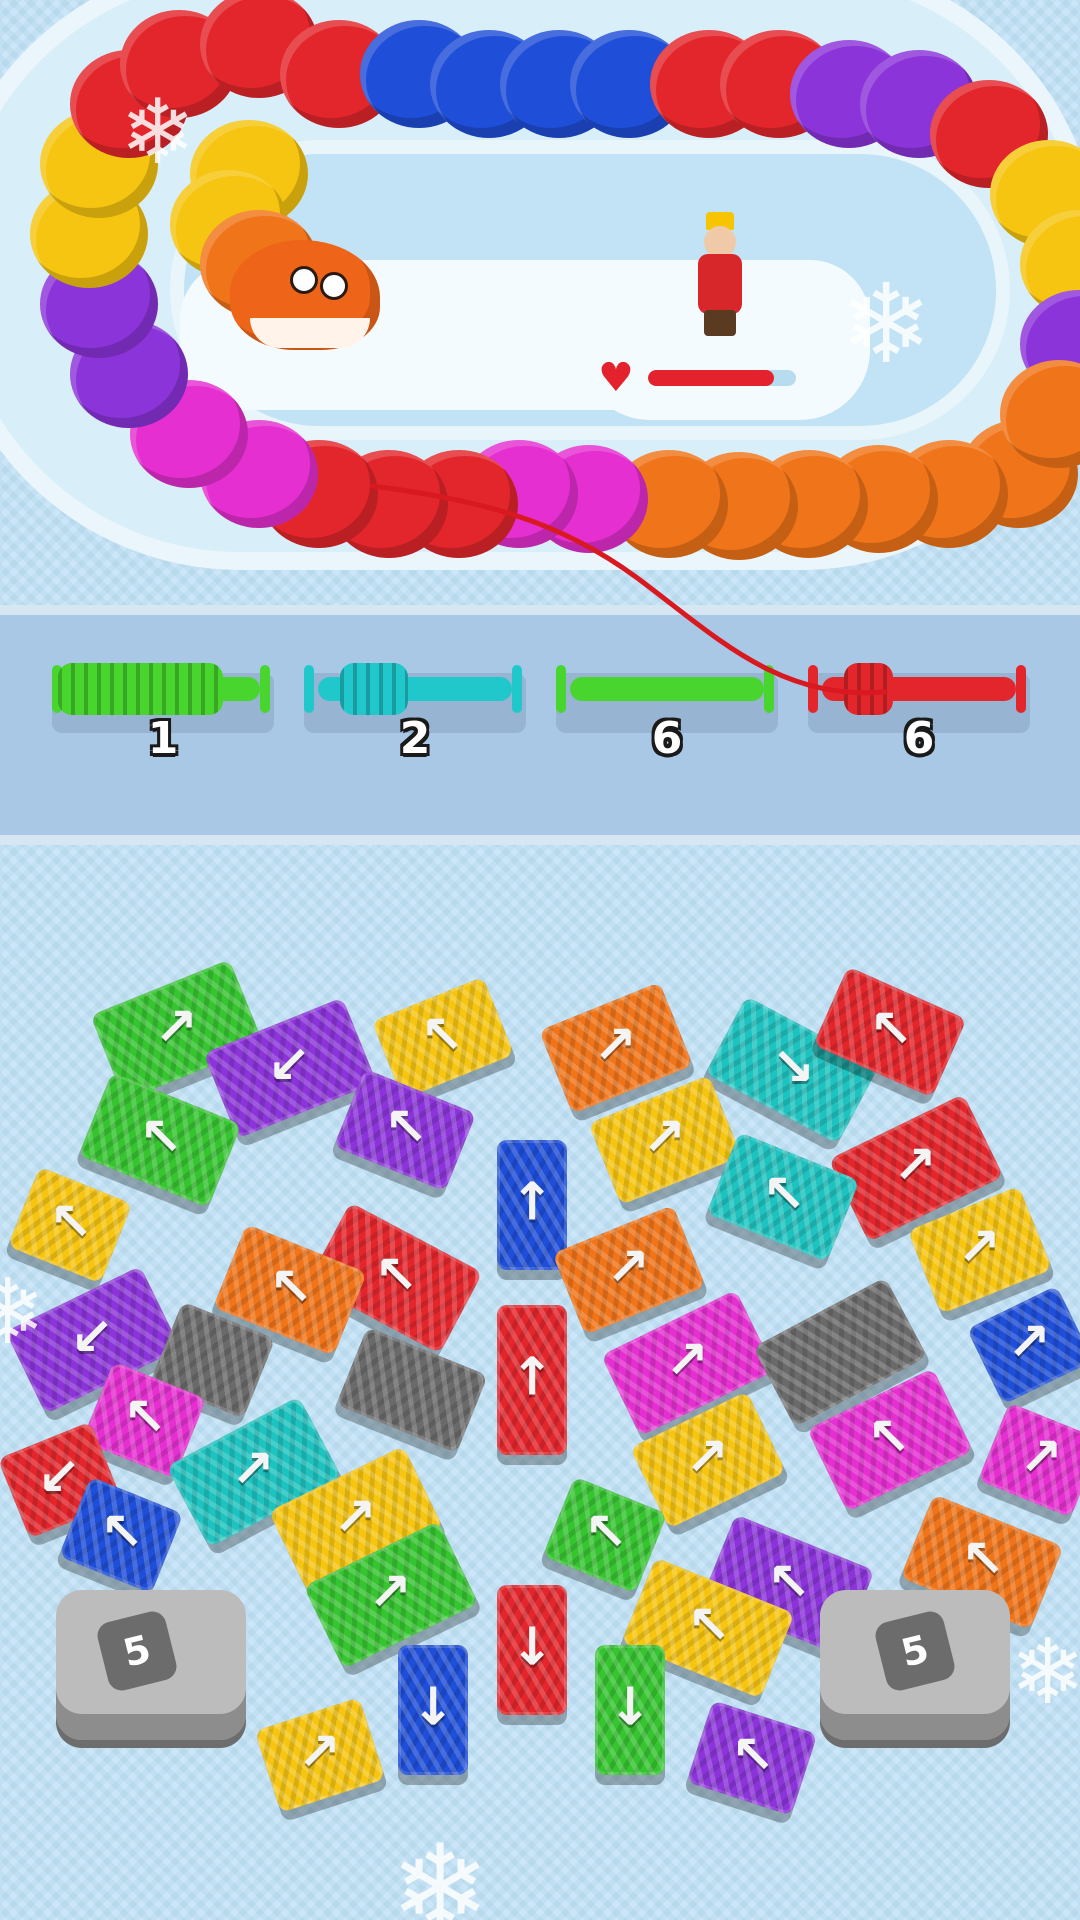  What do you see at coordinates (793, 1067) in the screenshot?
I see `arrow-down-right-icon: ↘` at bounding box center [793, 1067].